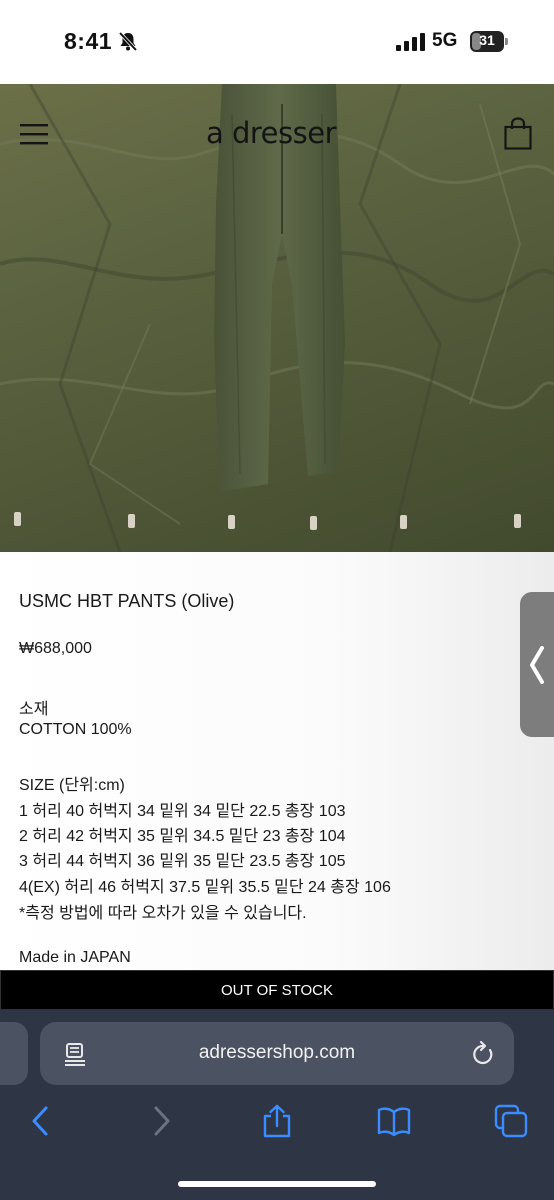 The width and height of the screenshot is (554, 1200). Describe the element at coordinates (161, 1121) in the screenshot. I see `forward-icon` at that location.